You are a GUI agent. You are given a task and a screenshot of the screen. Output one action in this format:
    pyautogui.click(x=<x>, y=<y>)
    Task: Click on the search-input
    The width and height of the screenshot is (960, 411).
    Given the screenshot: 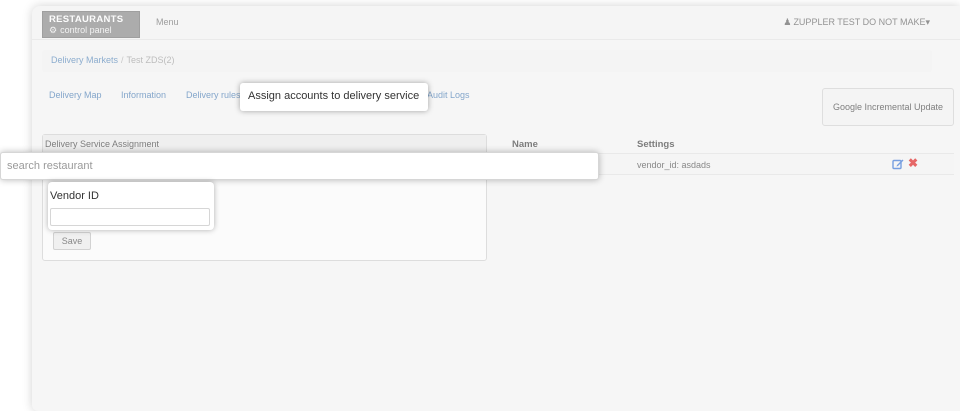 What is the action you would take?
    pyautogui.click(x=299, y=166)
    